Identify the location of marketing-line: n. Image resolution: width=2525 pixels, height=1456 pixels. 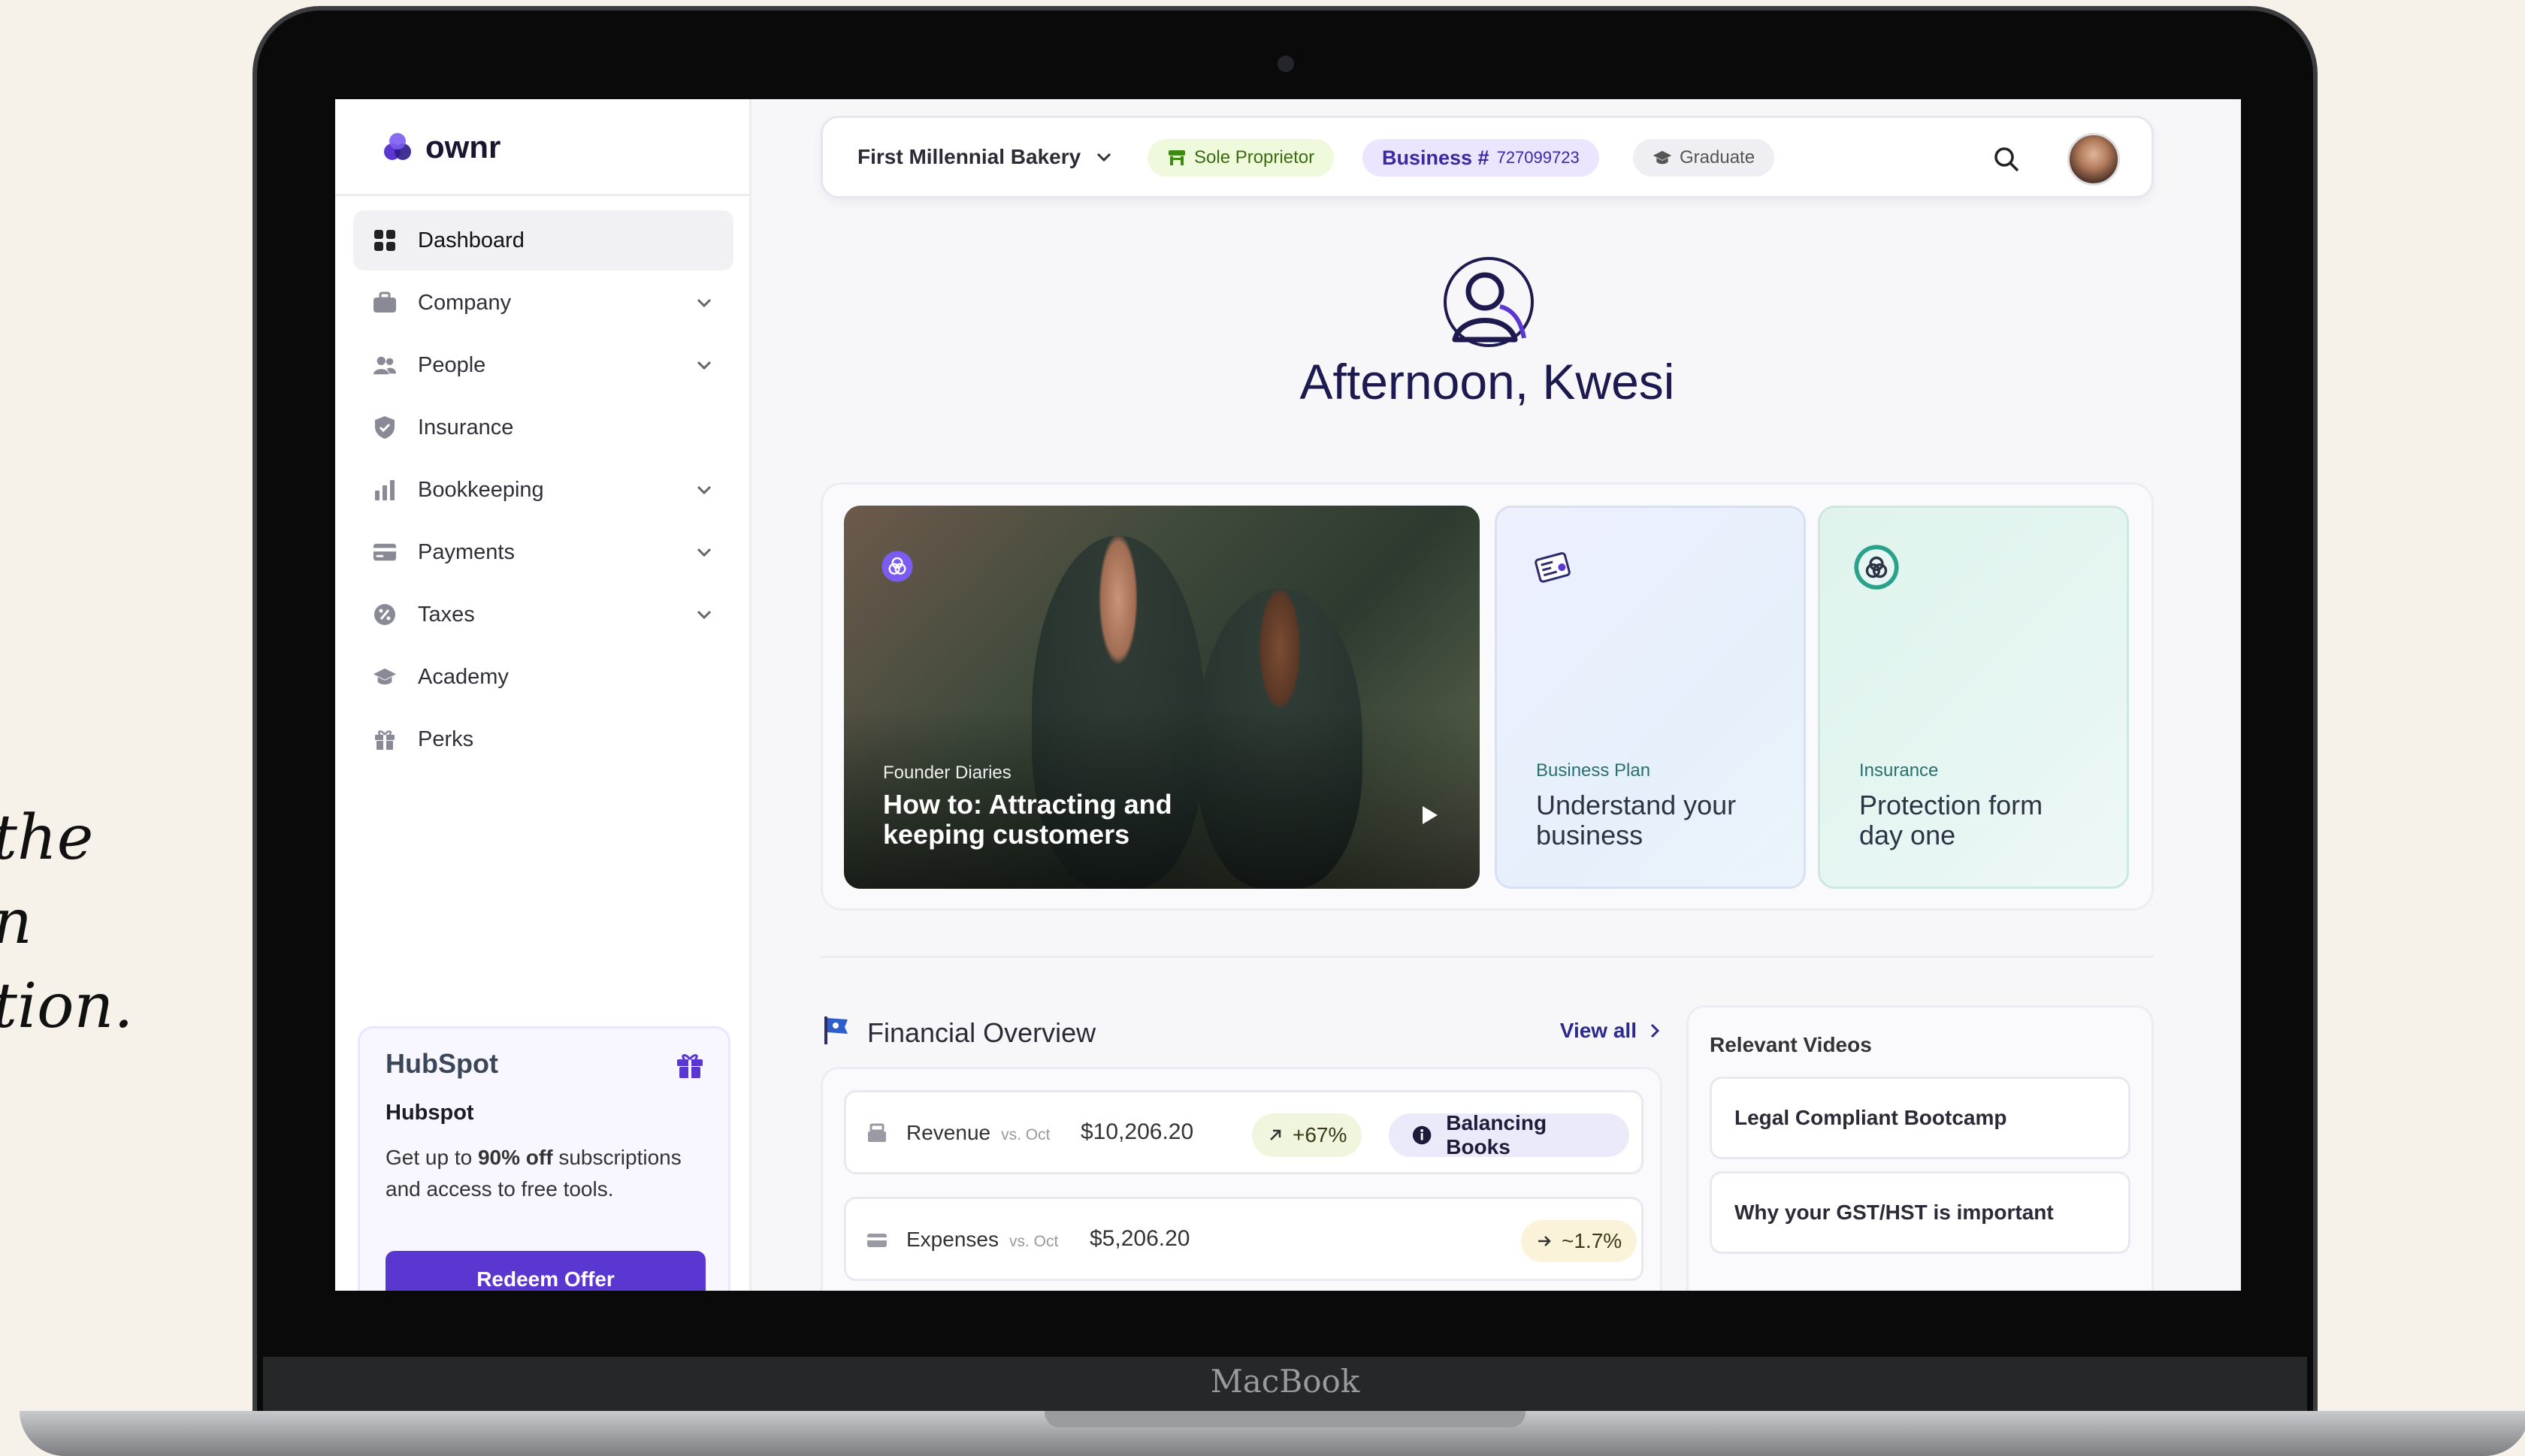
(66, 923).